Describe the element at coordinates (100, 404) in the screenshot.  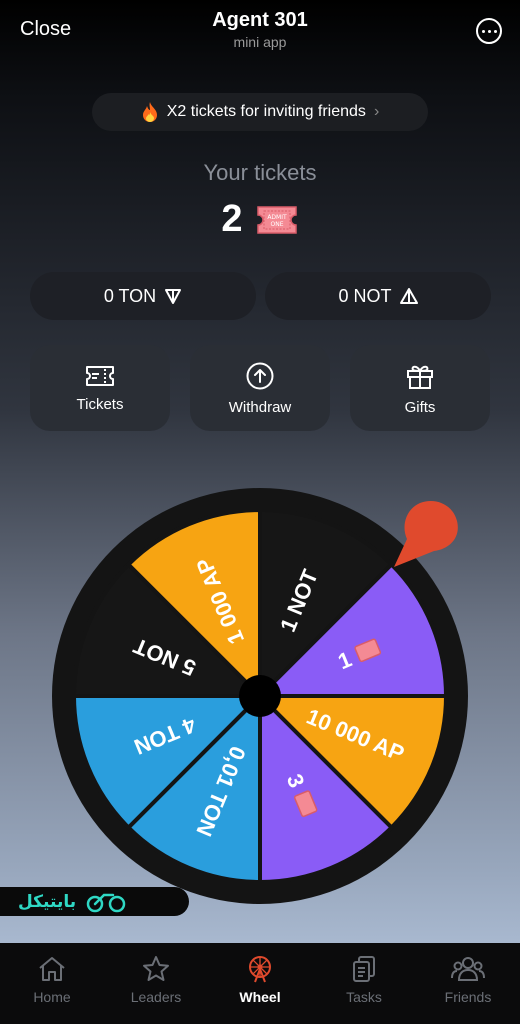
I see `tickets-button-label: Tickets` at that location.